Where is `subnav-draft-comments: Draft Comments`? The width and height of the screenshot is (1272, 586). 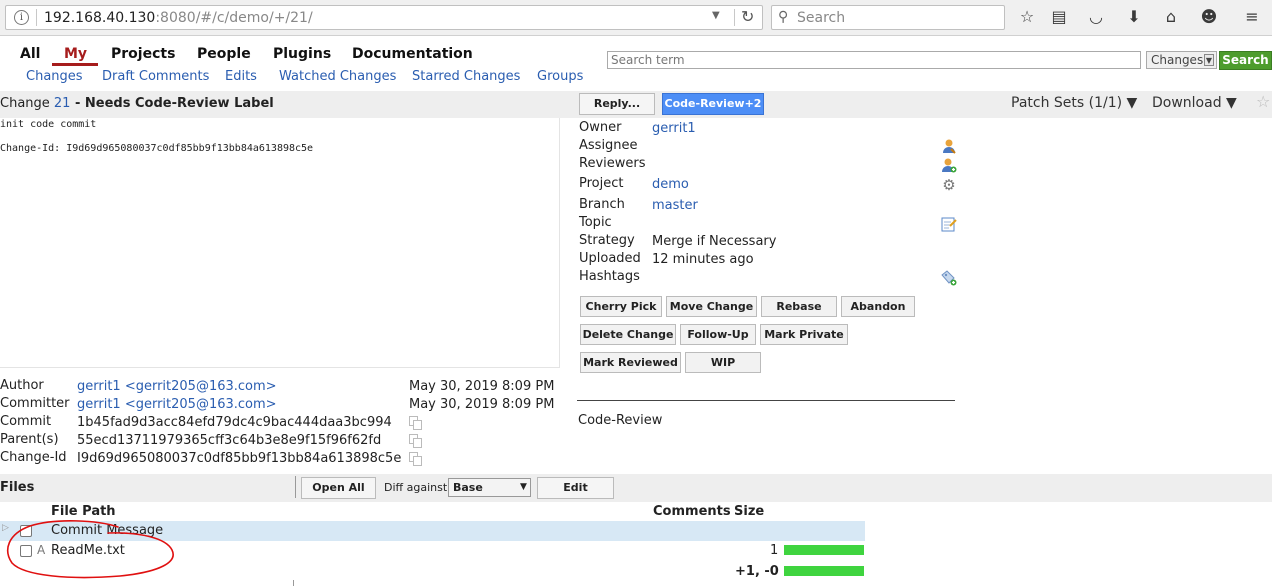
subnav-draft-comments: Draft Comments is located at coordinates (155, 76).